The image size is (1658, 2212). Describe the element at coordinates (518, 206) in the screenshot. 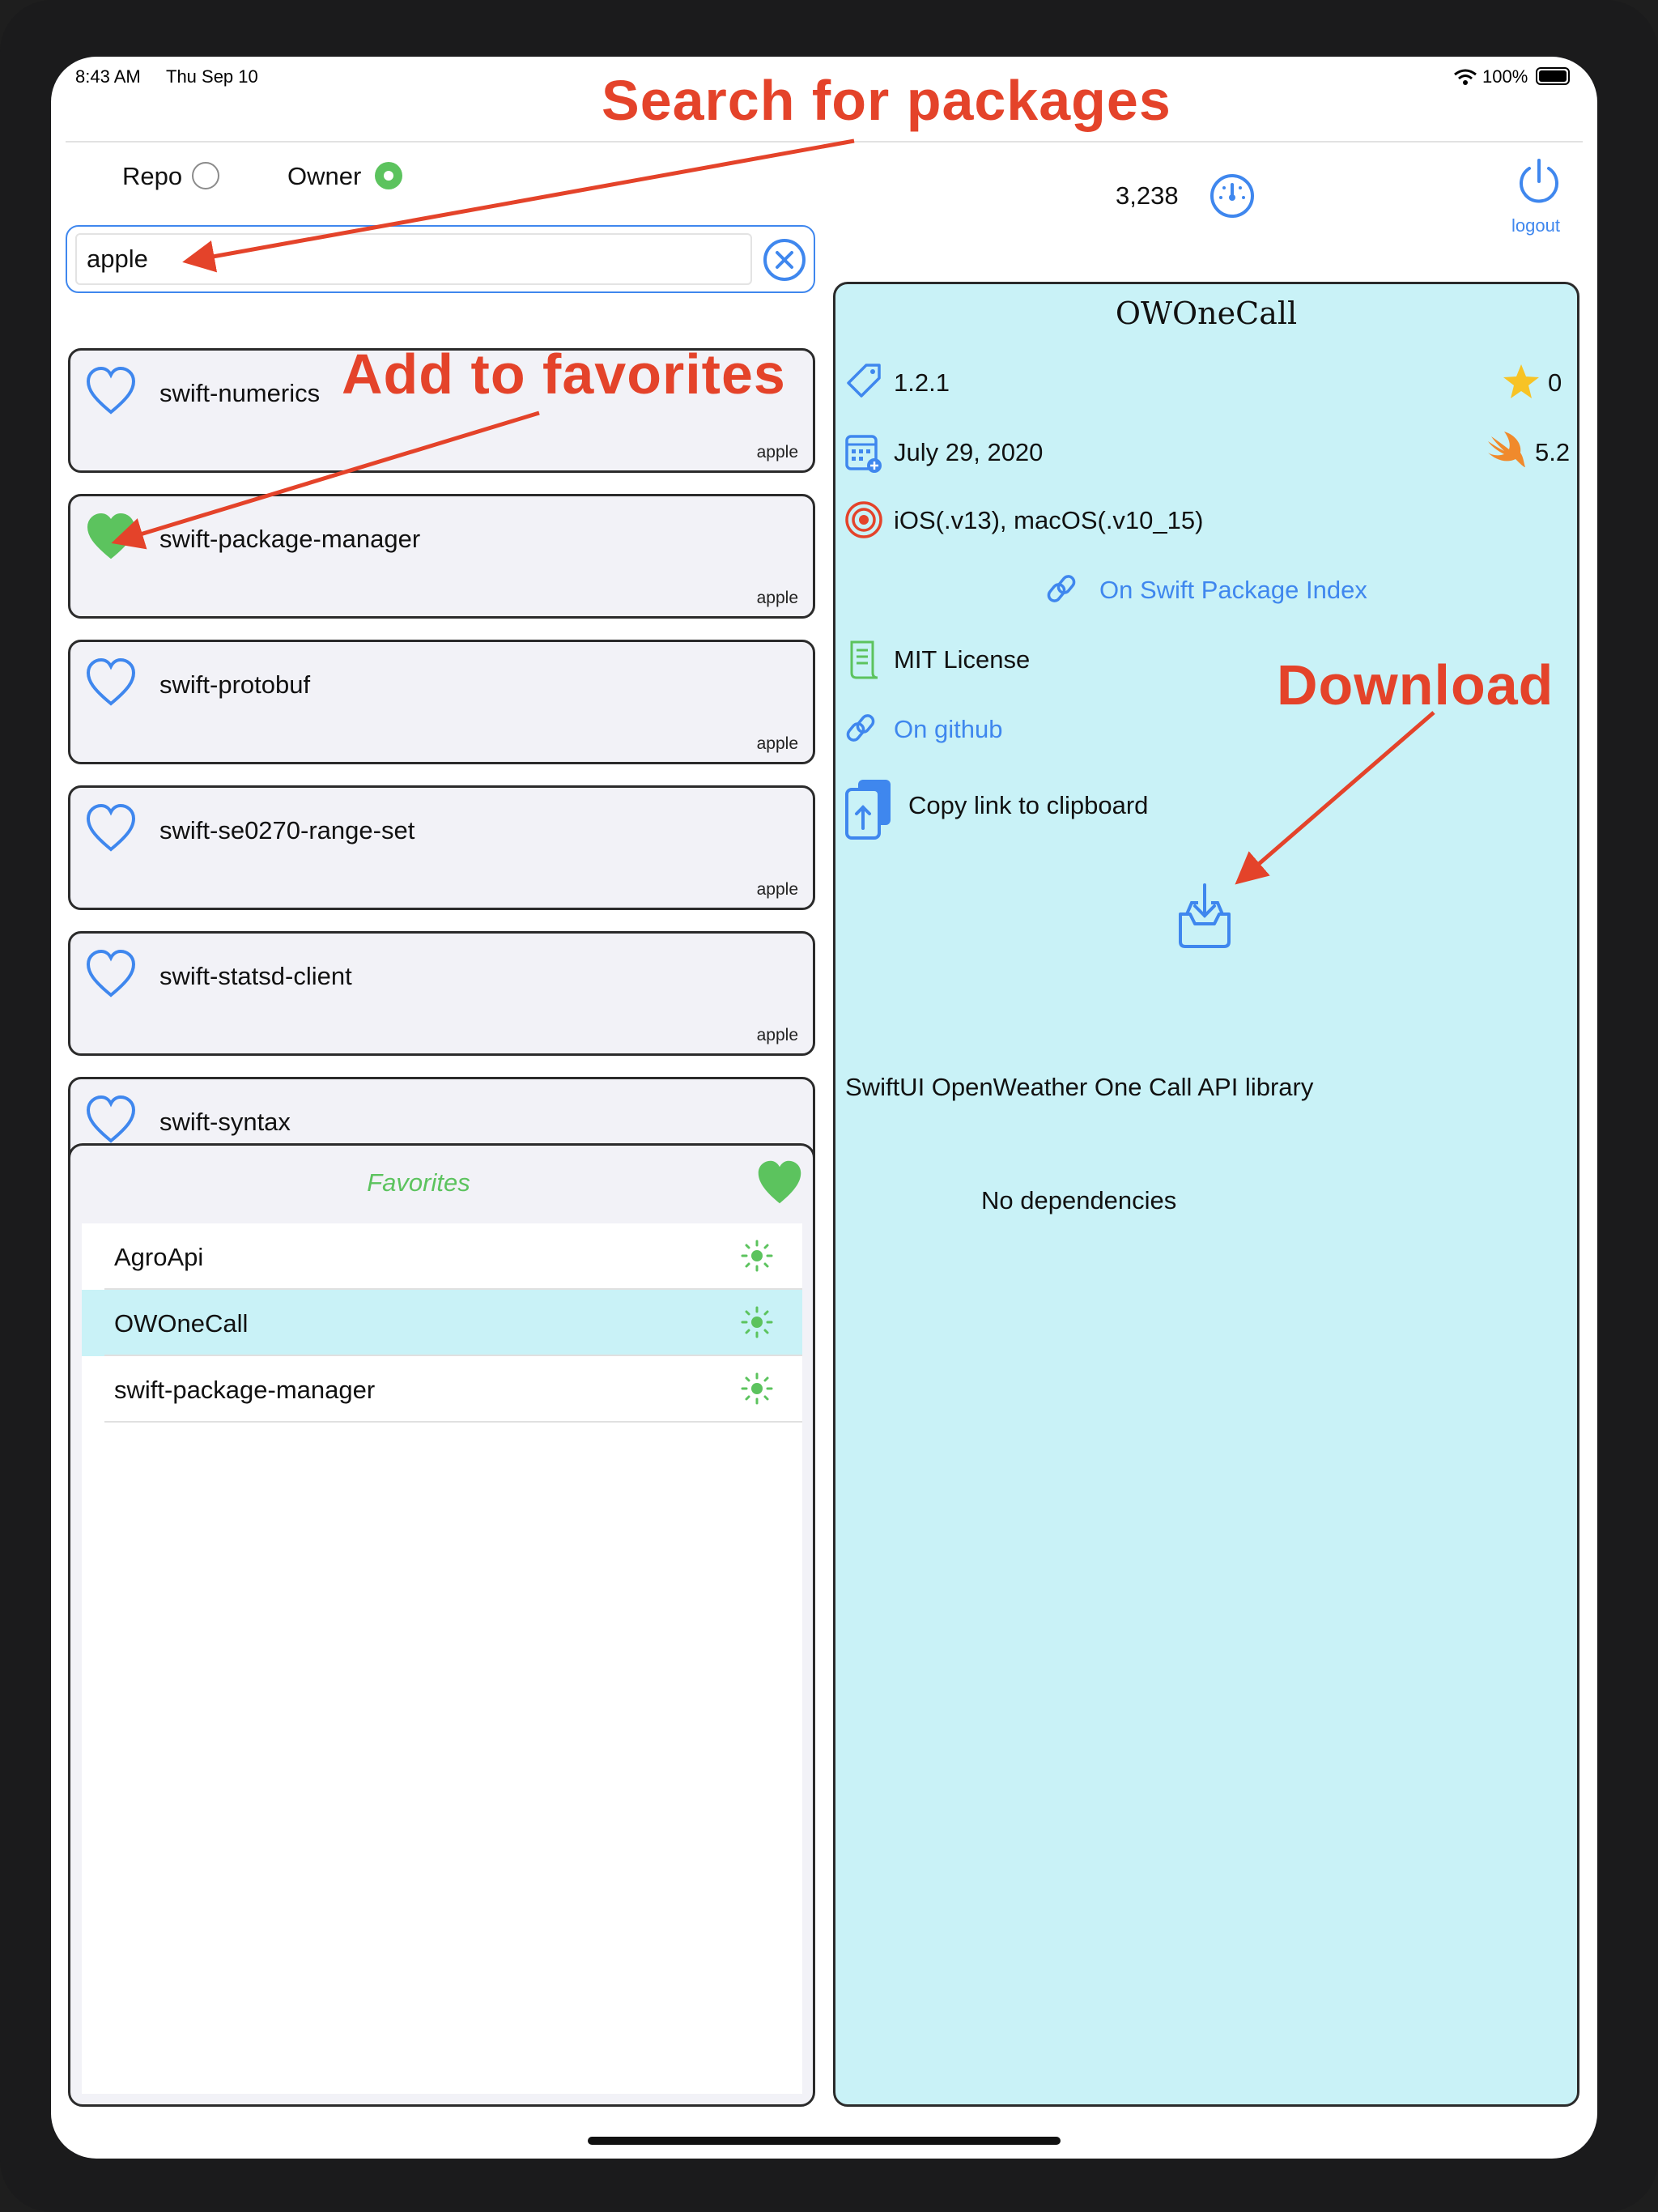

I see `search-arrow` at that location.